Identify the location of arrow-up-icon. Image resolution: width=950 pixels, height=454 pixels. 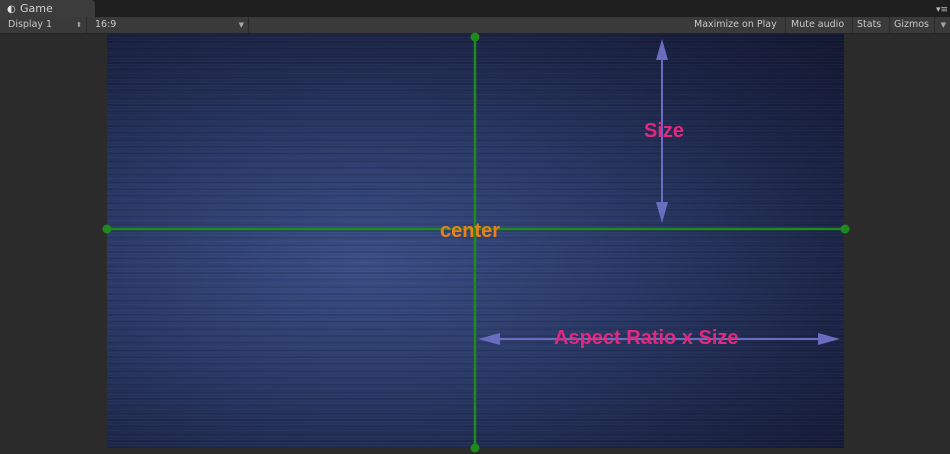
(662, 49).